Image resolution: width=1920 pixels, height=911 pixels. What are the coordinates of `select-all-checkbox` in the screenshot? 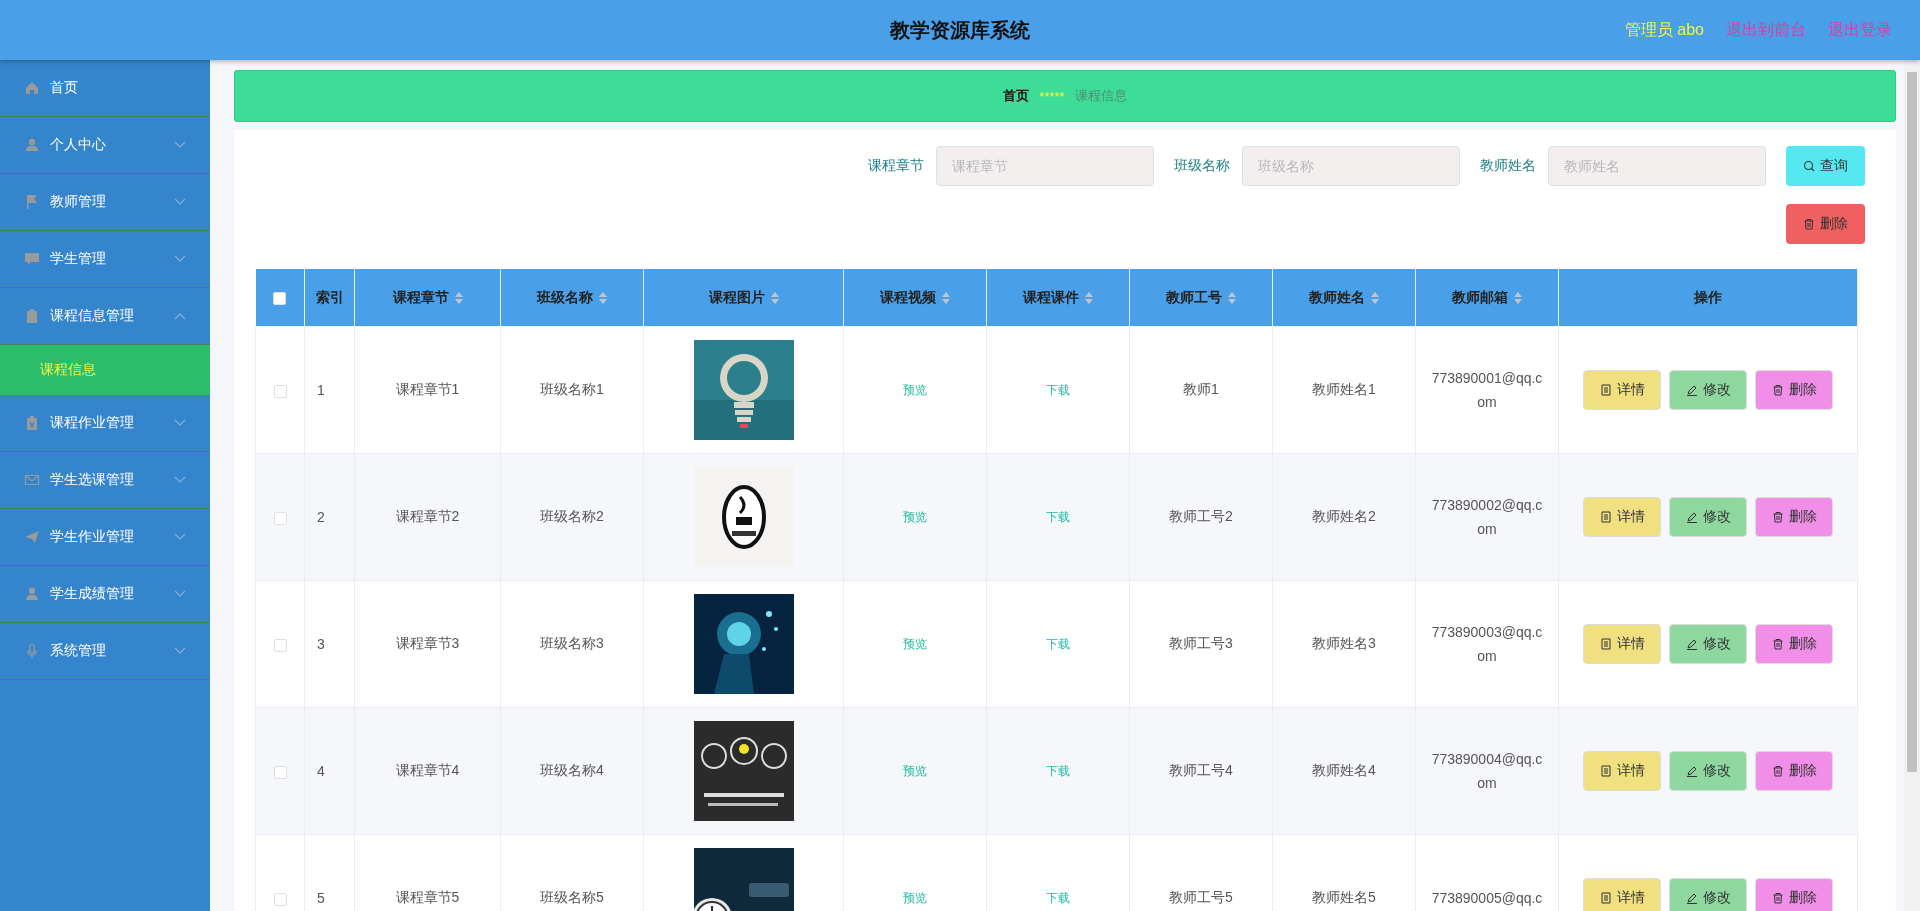 It's located at (280, 299).